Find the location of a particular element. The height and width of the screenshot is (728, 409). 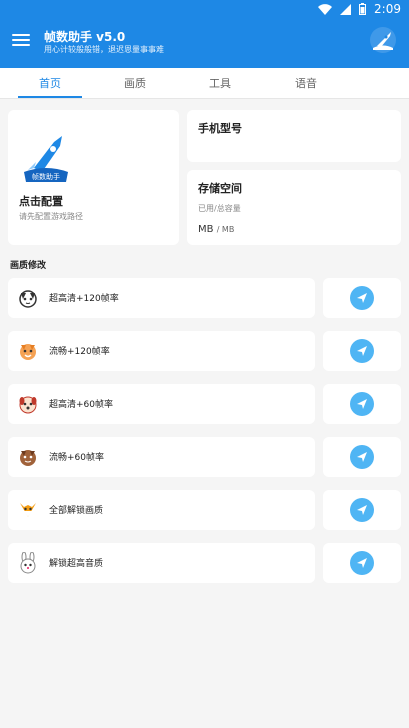

storage-card: 存储空间 已用/总容量 MB / MB is located at coordinates (294, 207).